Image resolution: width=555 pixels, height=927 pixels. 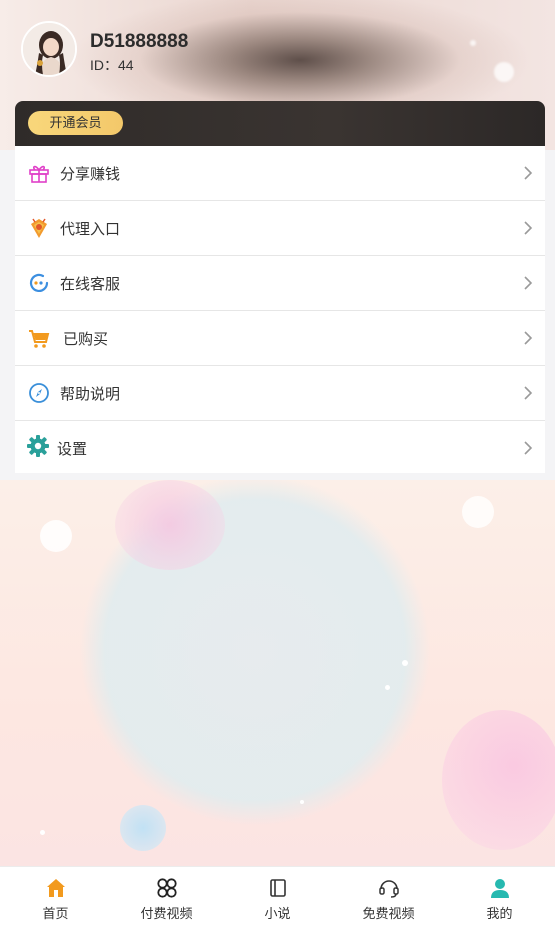 What do you see at coordinates (280, 173) in the screenshot?
I see `menu-item-share-earn: 分享赚钱` at bounding box center [280, 173].